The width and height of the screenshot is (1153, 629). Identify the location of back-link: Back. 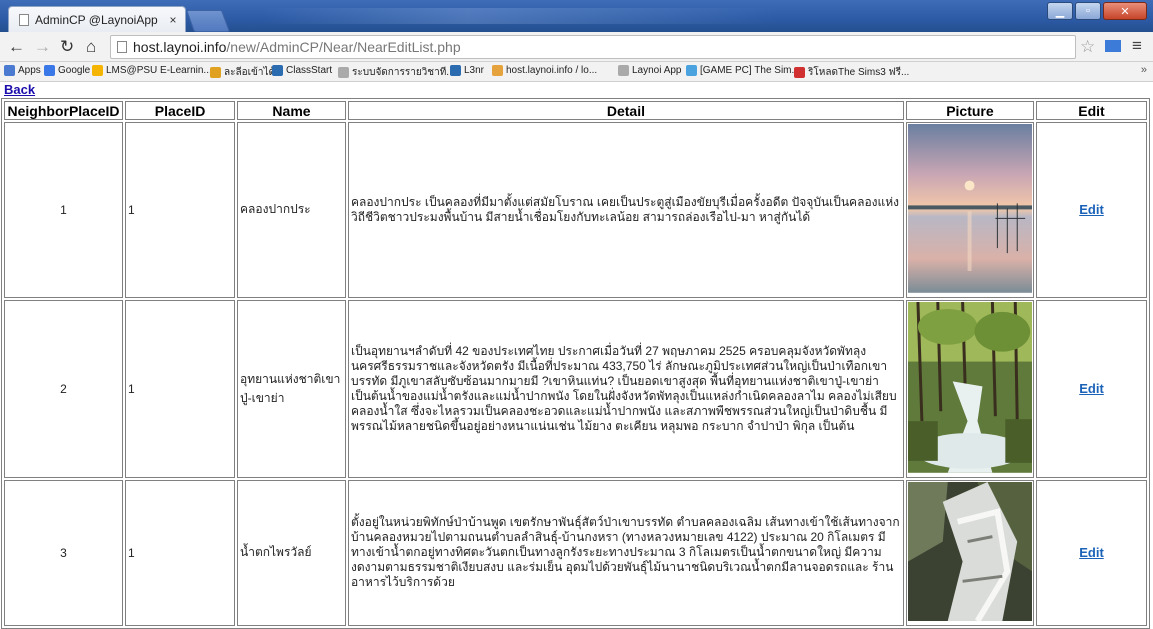
(19, 89).